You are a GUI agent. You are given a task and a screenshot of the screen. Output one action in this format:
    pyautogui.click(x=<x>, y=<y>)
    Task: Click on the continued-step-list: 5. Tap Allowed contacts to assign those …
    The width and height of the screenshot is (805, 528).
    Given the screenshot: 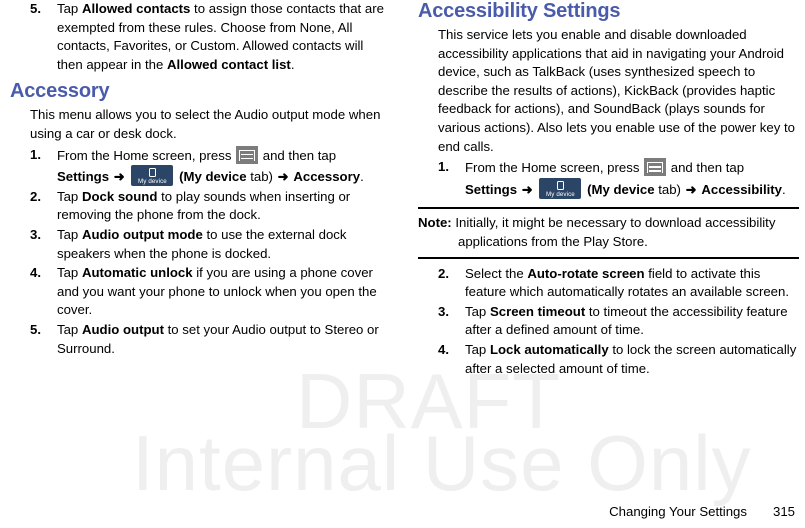 What is the action you would take?
    pyautogui.click(x=200, y=37)
    